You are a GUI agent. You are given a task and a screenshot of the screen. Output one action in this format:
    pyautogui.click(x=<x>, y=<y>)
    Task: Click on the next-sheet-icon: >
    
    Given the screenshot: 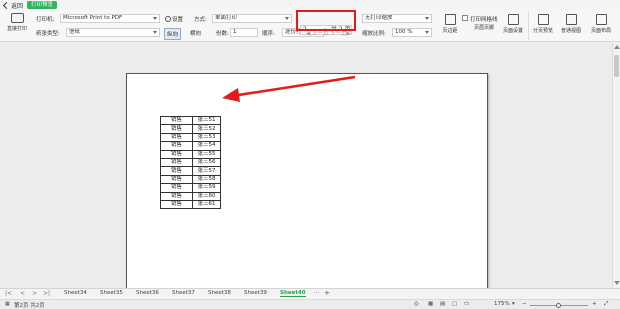 What is the action you would take?
    pyautogui.click(x=34, y=293)
    